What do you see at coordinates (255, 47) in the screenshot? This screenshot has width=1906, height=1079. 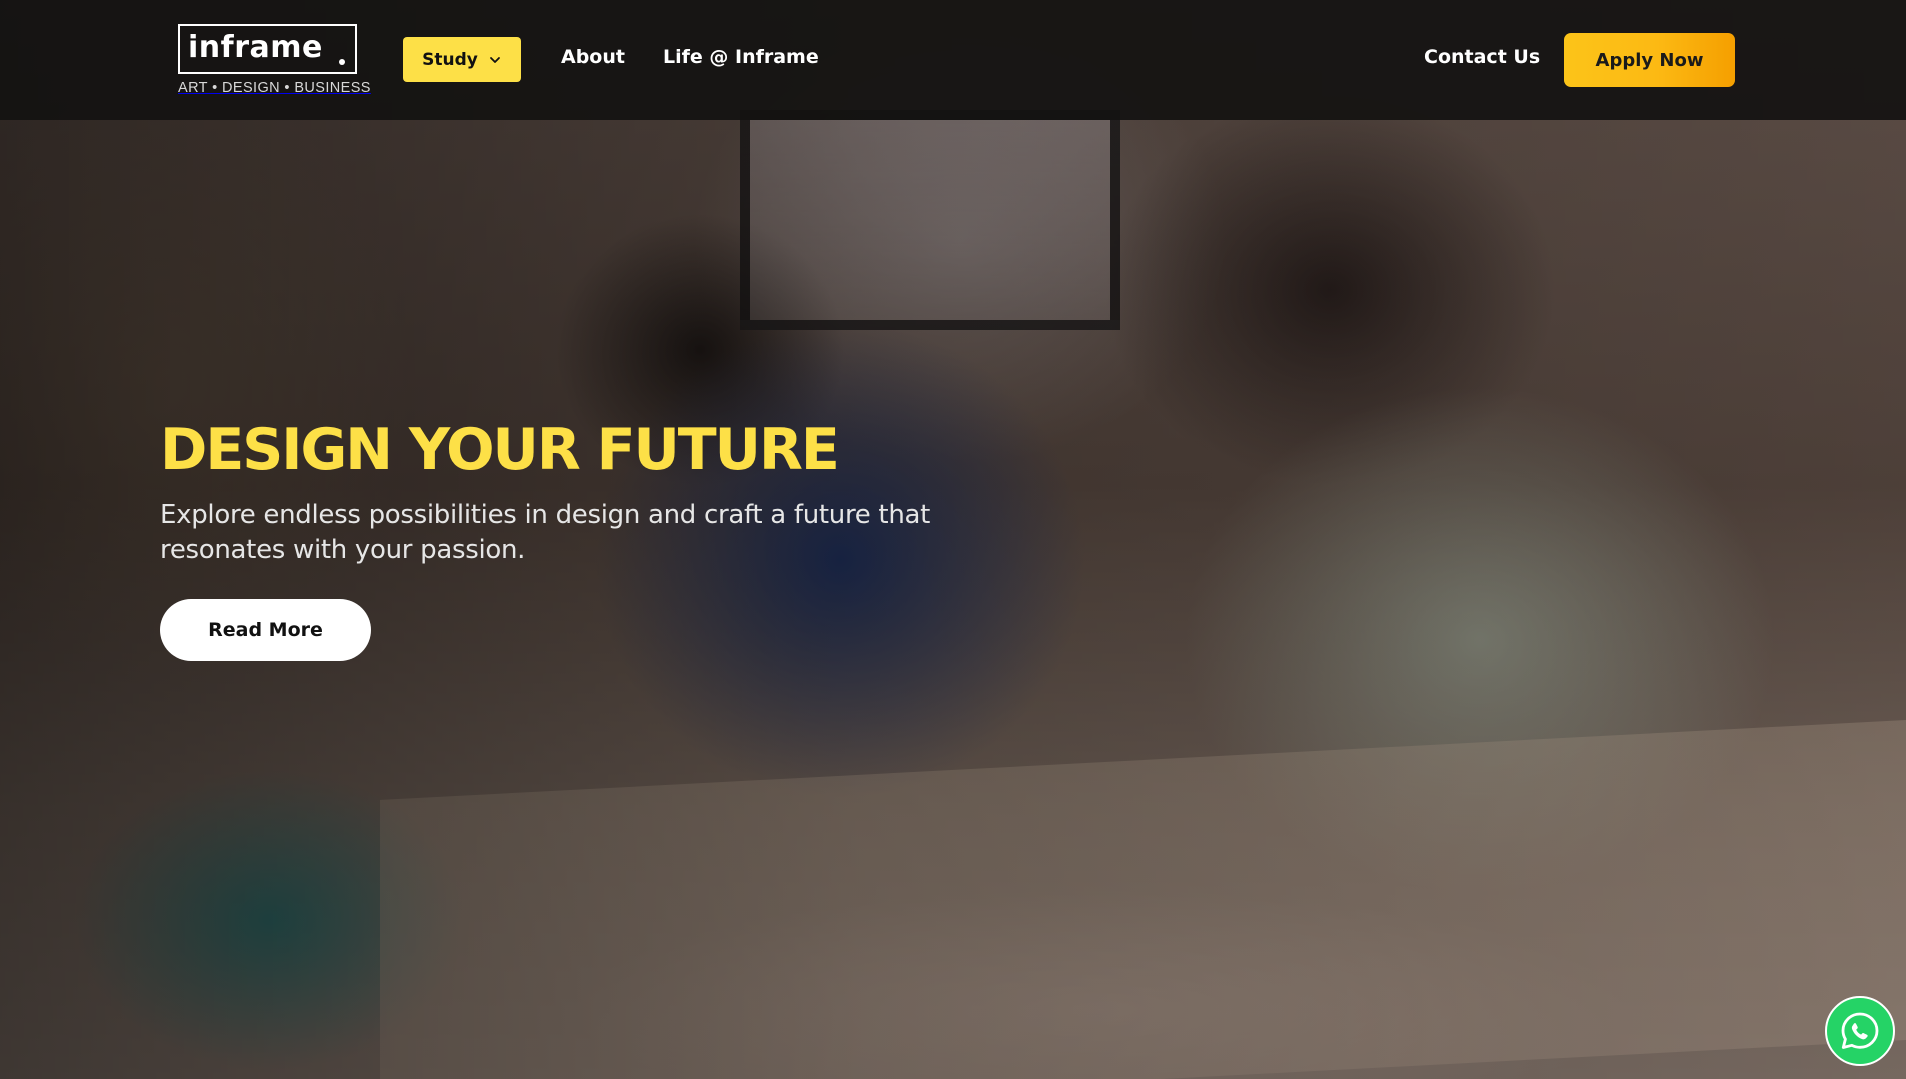 I see `logo-wordmark: inframe` at bounding box center [255, 47].